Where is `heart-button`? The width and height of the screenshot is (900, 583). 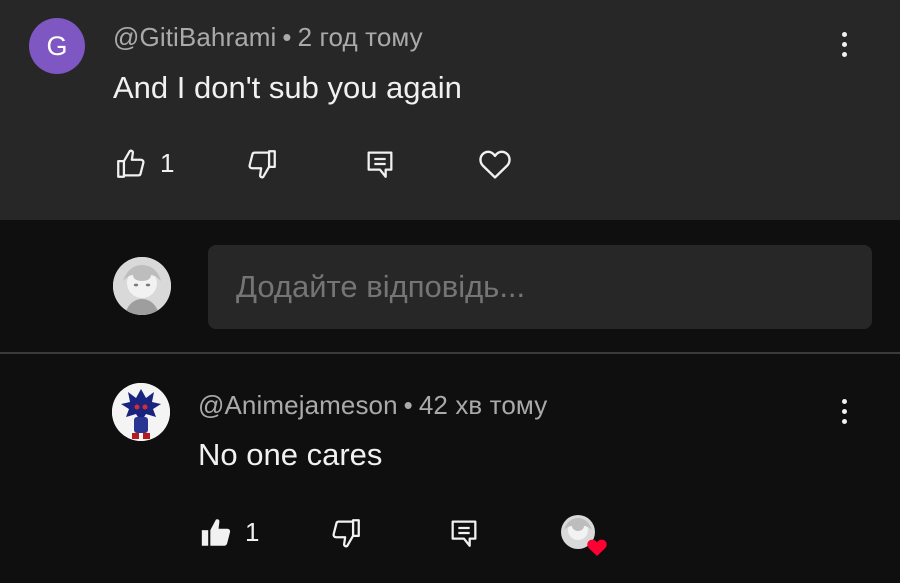
heart-button is located at coordinates (495, 164).